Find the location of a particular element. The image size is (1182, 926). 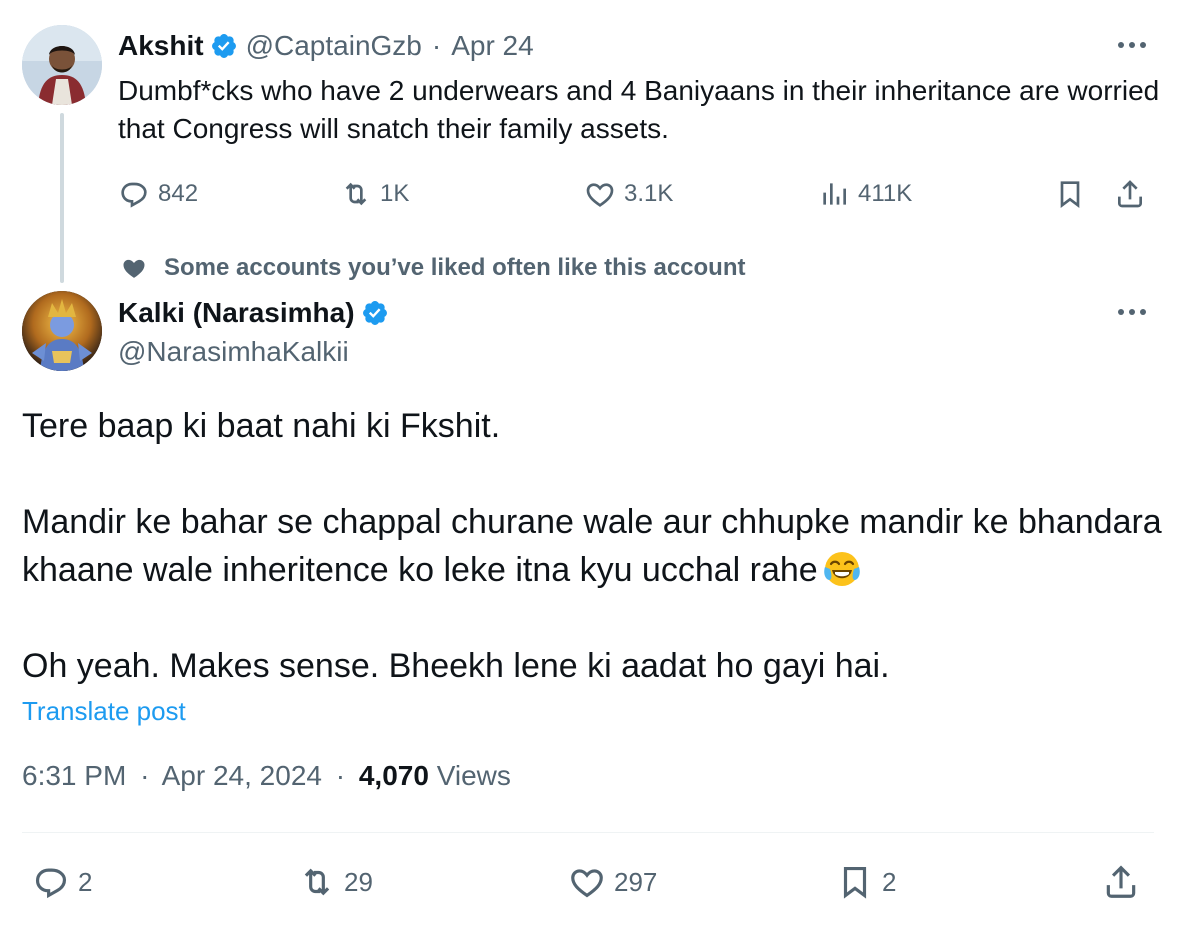

repost-button: 1K is located at coordinates (374, 194).